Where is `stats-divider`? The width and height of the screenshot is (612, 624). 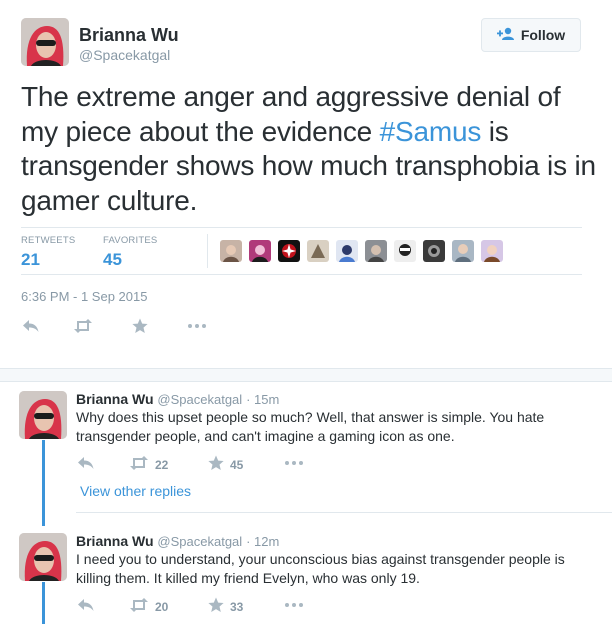
stats-divider is located at coordinates (207, 251).